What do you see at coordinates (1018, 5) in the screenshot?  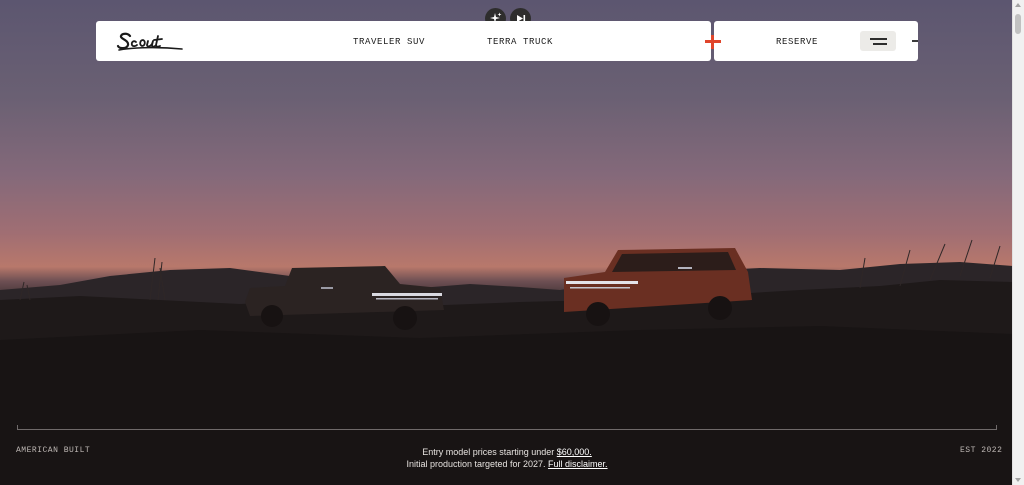 I see `scroll-up-icon` at bounding box center [1018, 5].